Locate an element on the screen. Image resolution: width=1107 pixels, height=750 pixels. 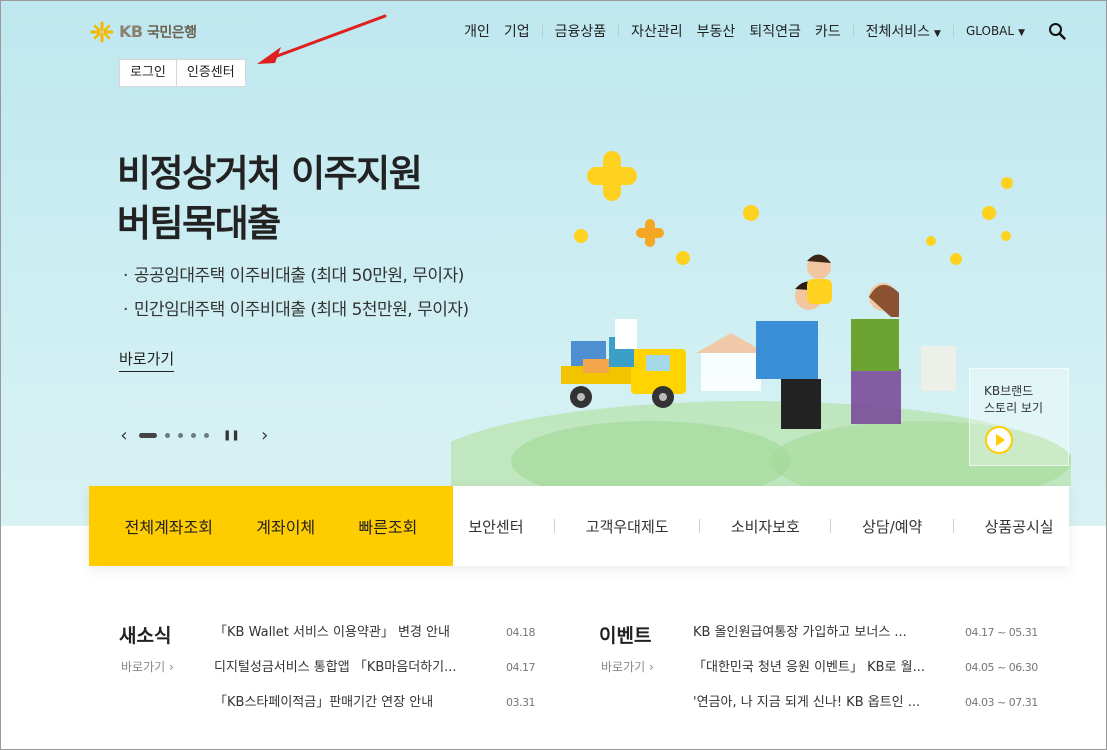
nav-global: GLOBAL ▼ is located at coordinates (995, 31).